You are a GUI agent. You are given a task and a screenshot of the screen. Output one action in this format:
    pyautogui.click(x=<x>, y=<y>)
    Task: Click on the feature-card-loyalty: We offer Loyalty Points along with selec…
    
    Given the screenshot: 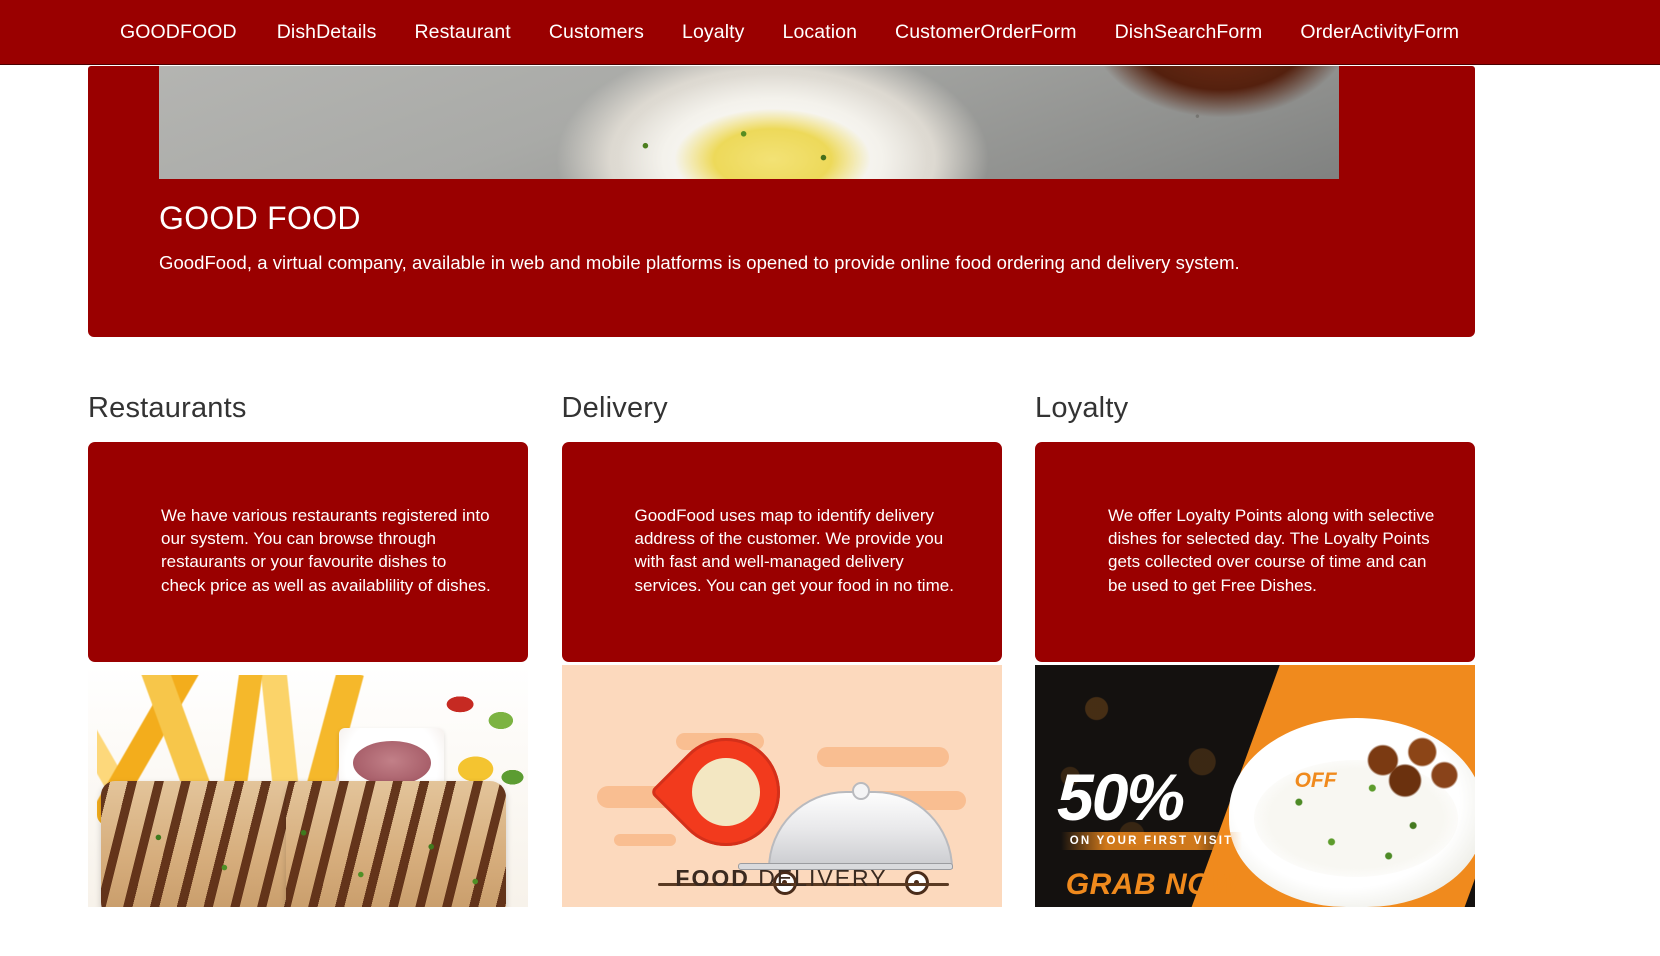 What is the action you would take?
    pyautogui.click(x=1255, y=552)
    